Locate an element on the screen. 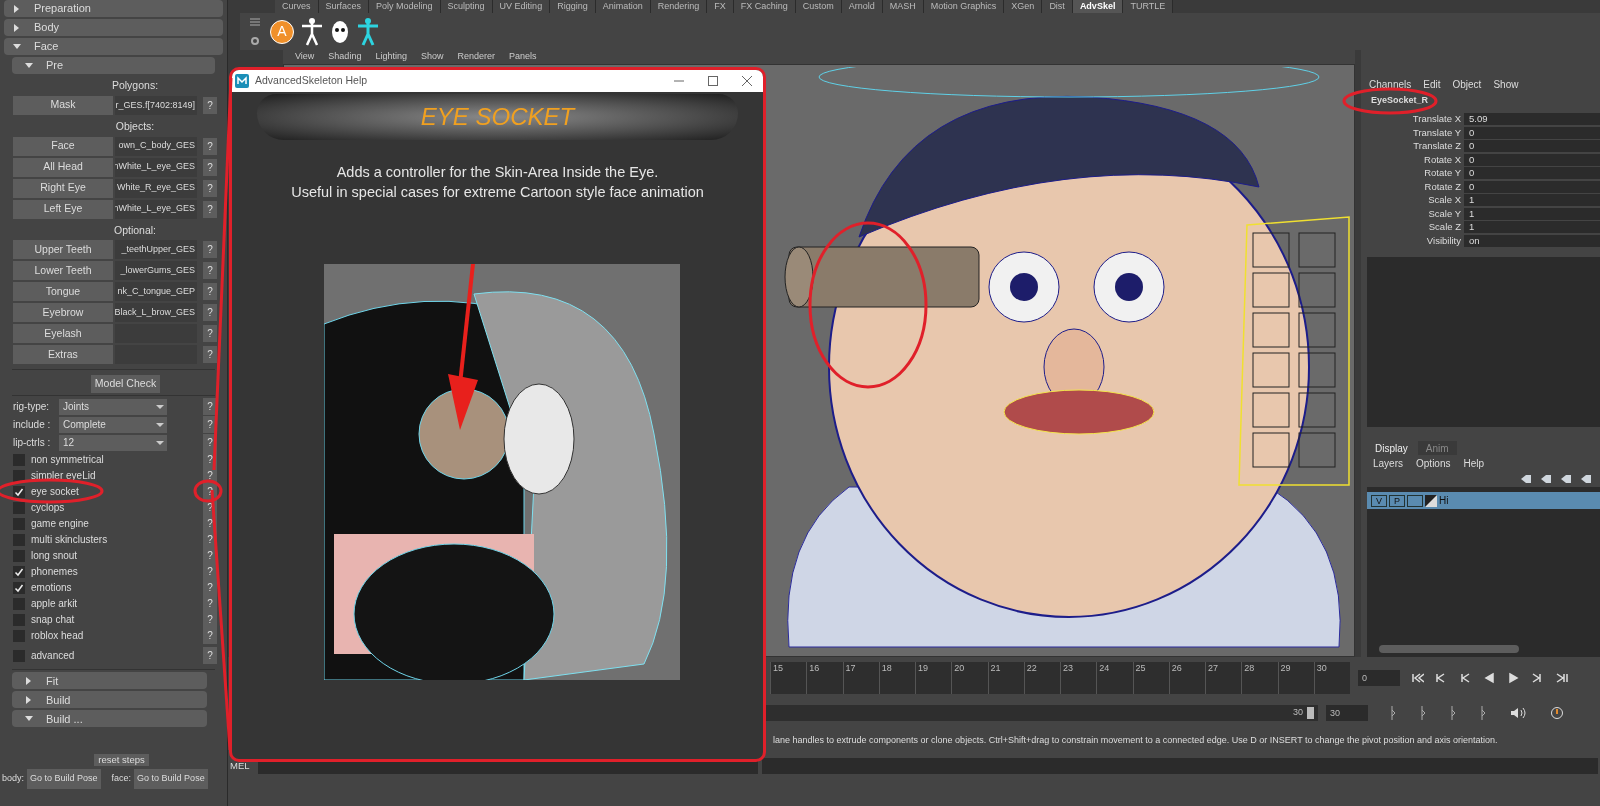 The height and width of the screenshot is (806, 1600). object-button: Extras is located at coordinates (63, 355).